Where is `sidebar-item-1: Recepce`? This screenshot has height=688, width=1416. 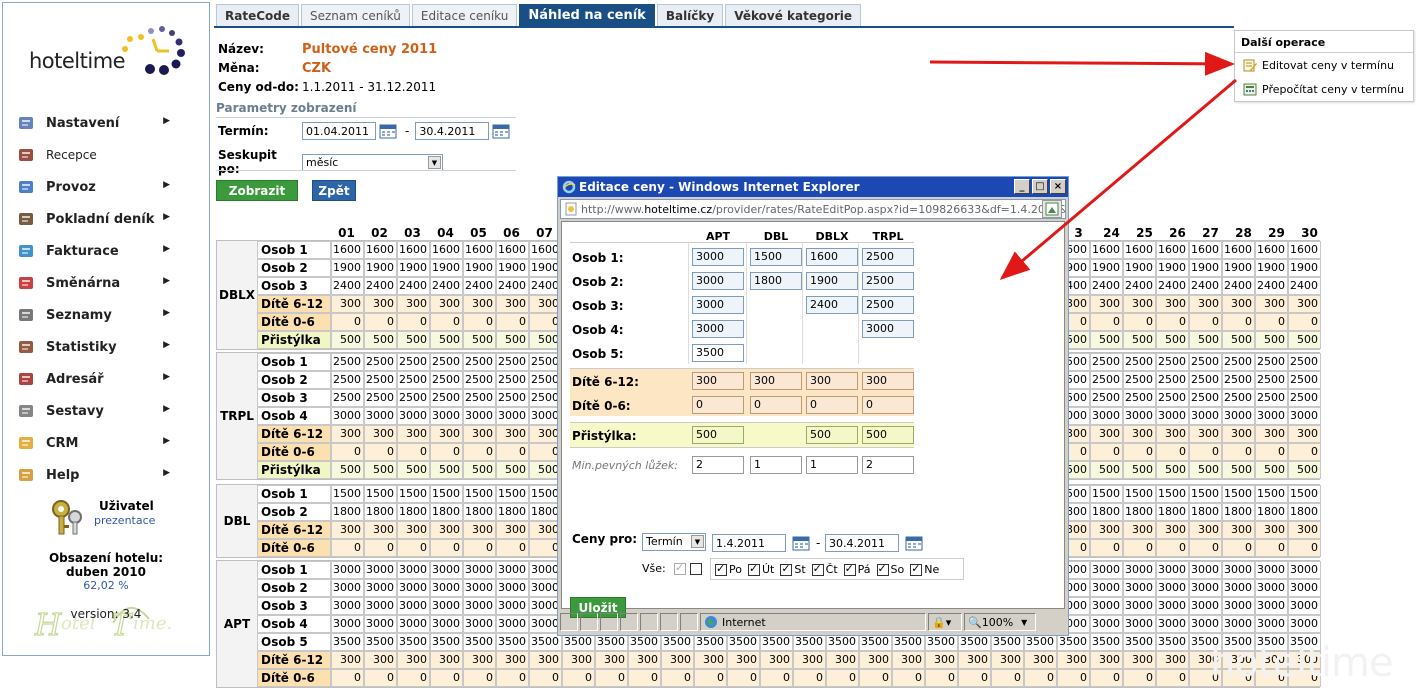
sidebar-item-1: Recepce is located at coordinates (110, 155).